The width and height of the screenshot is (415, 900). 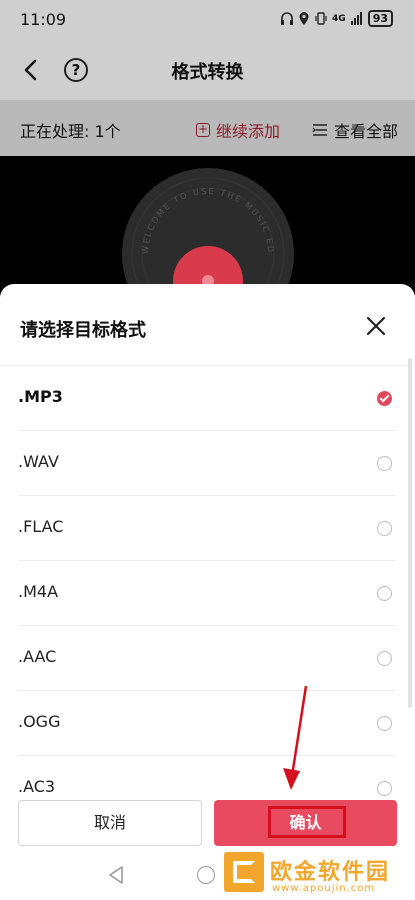 What do you see at coordinates (207, 231) in the screenshot?
I see `vinyl-record-icon: WELCOME TO USE THE MUSIC EDITOR` at bounding box center [207, 231].